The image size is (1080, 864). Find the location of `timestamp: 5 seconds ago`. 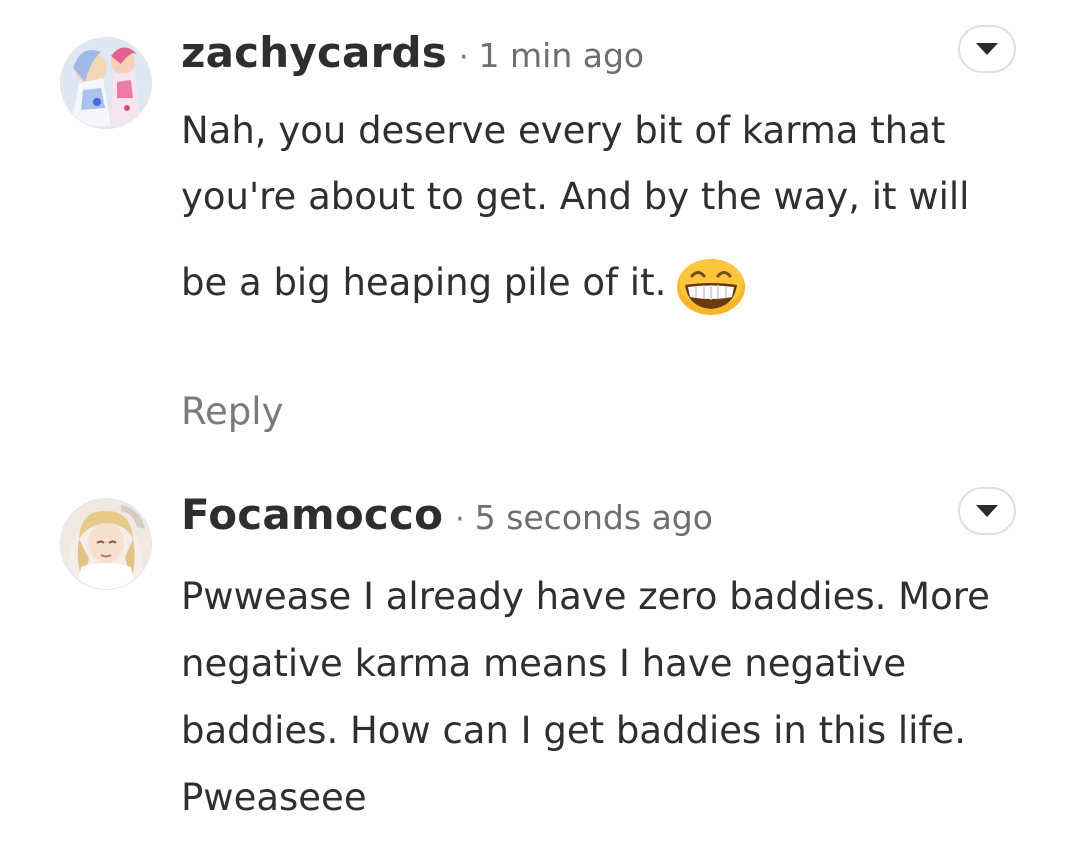

timestamp: 5 seconds ago is located at coordinates (593, 517).